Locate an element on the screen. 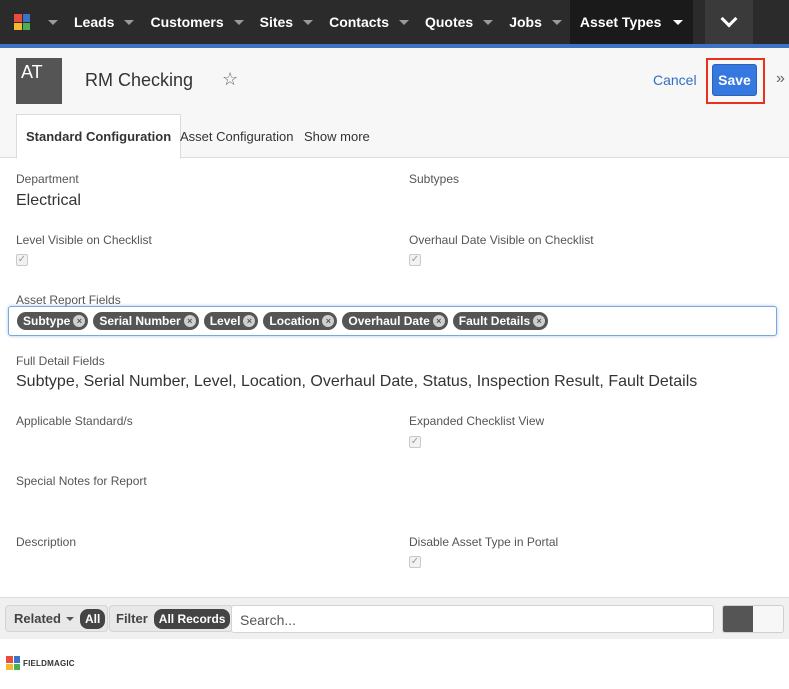 The image size is (789, 689). filter-all-records-pill: All Records is located at coordinates (192, 618).